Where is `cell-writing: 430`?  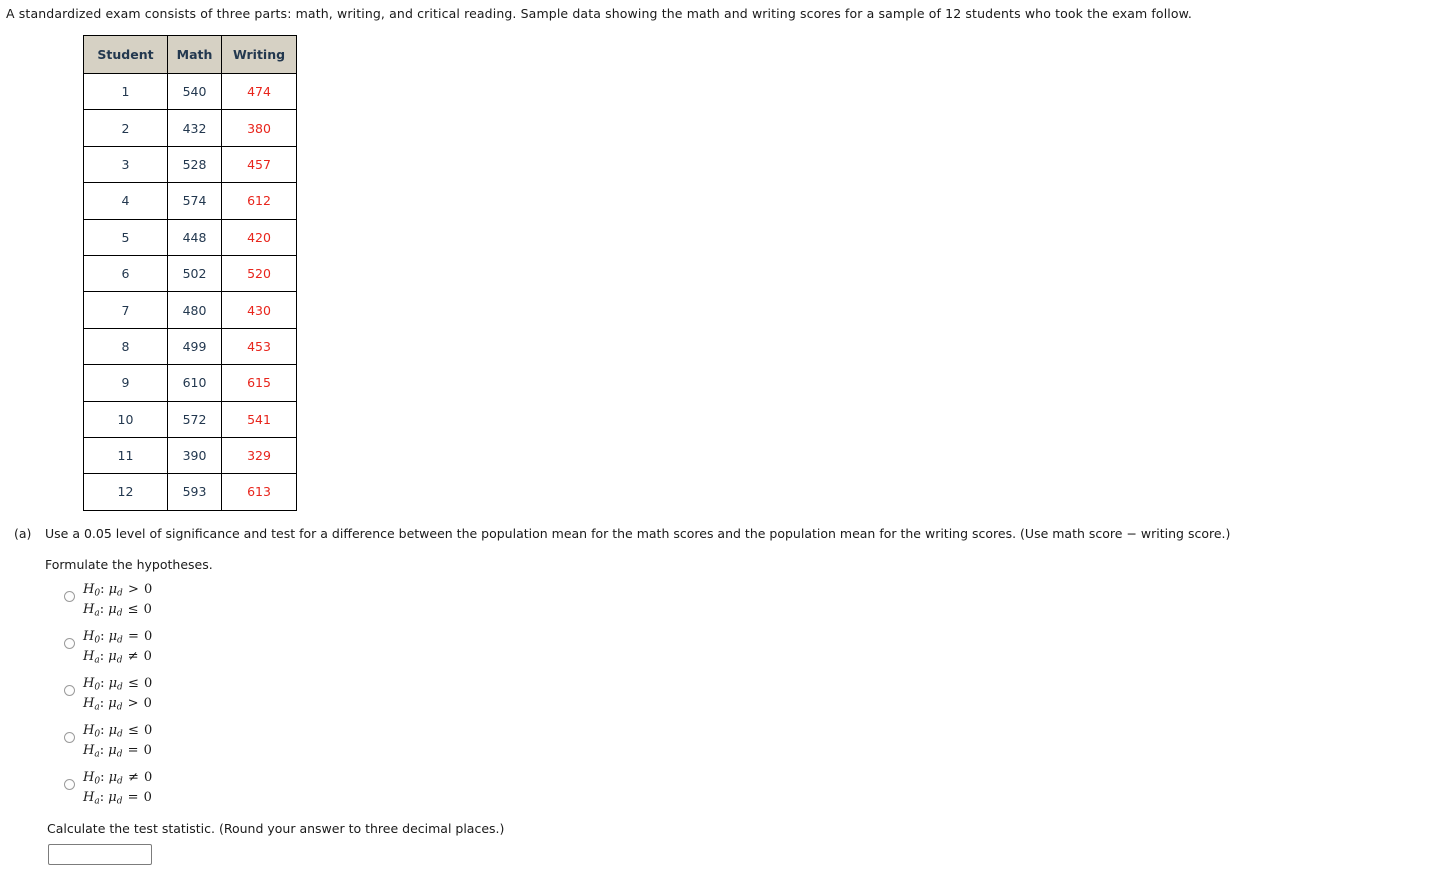
cell-writing: 430 is located at coordinates (259, 310).